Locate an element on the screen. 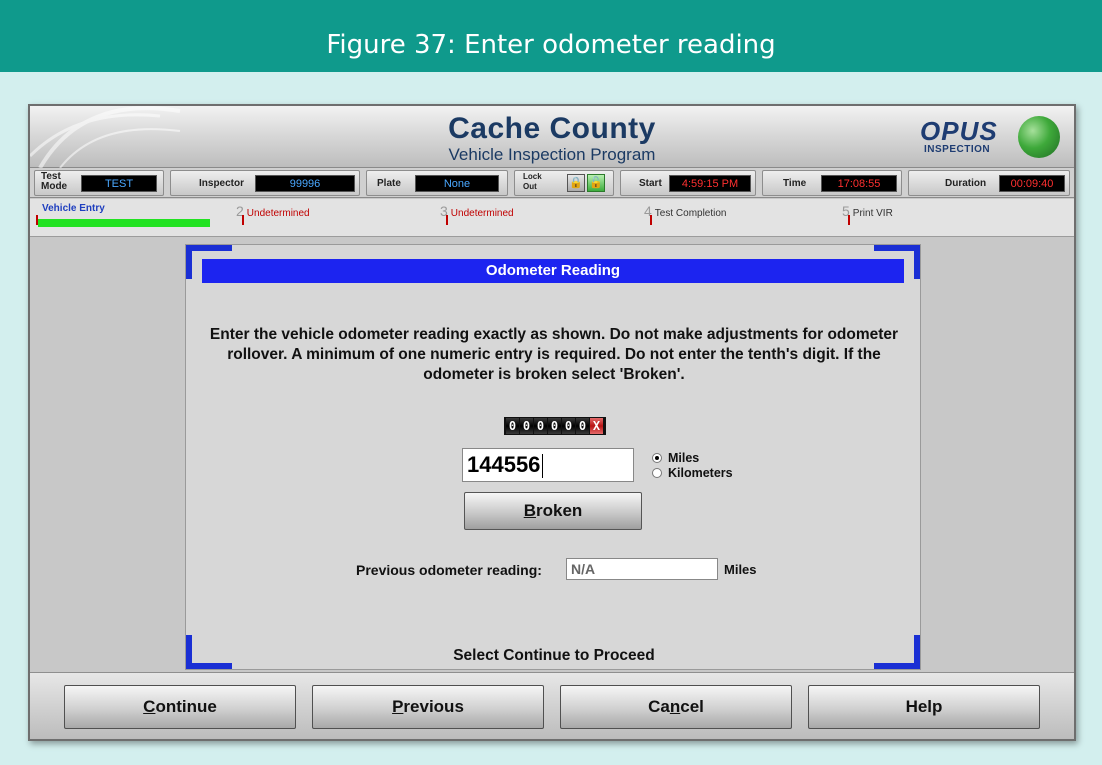 This screenshot has width=1102, height=765. app-title: Cache County is located at coordinates (552, 128).